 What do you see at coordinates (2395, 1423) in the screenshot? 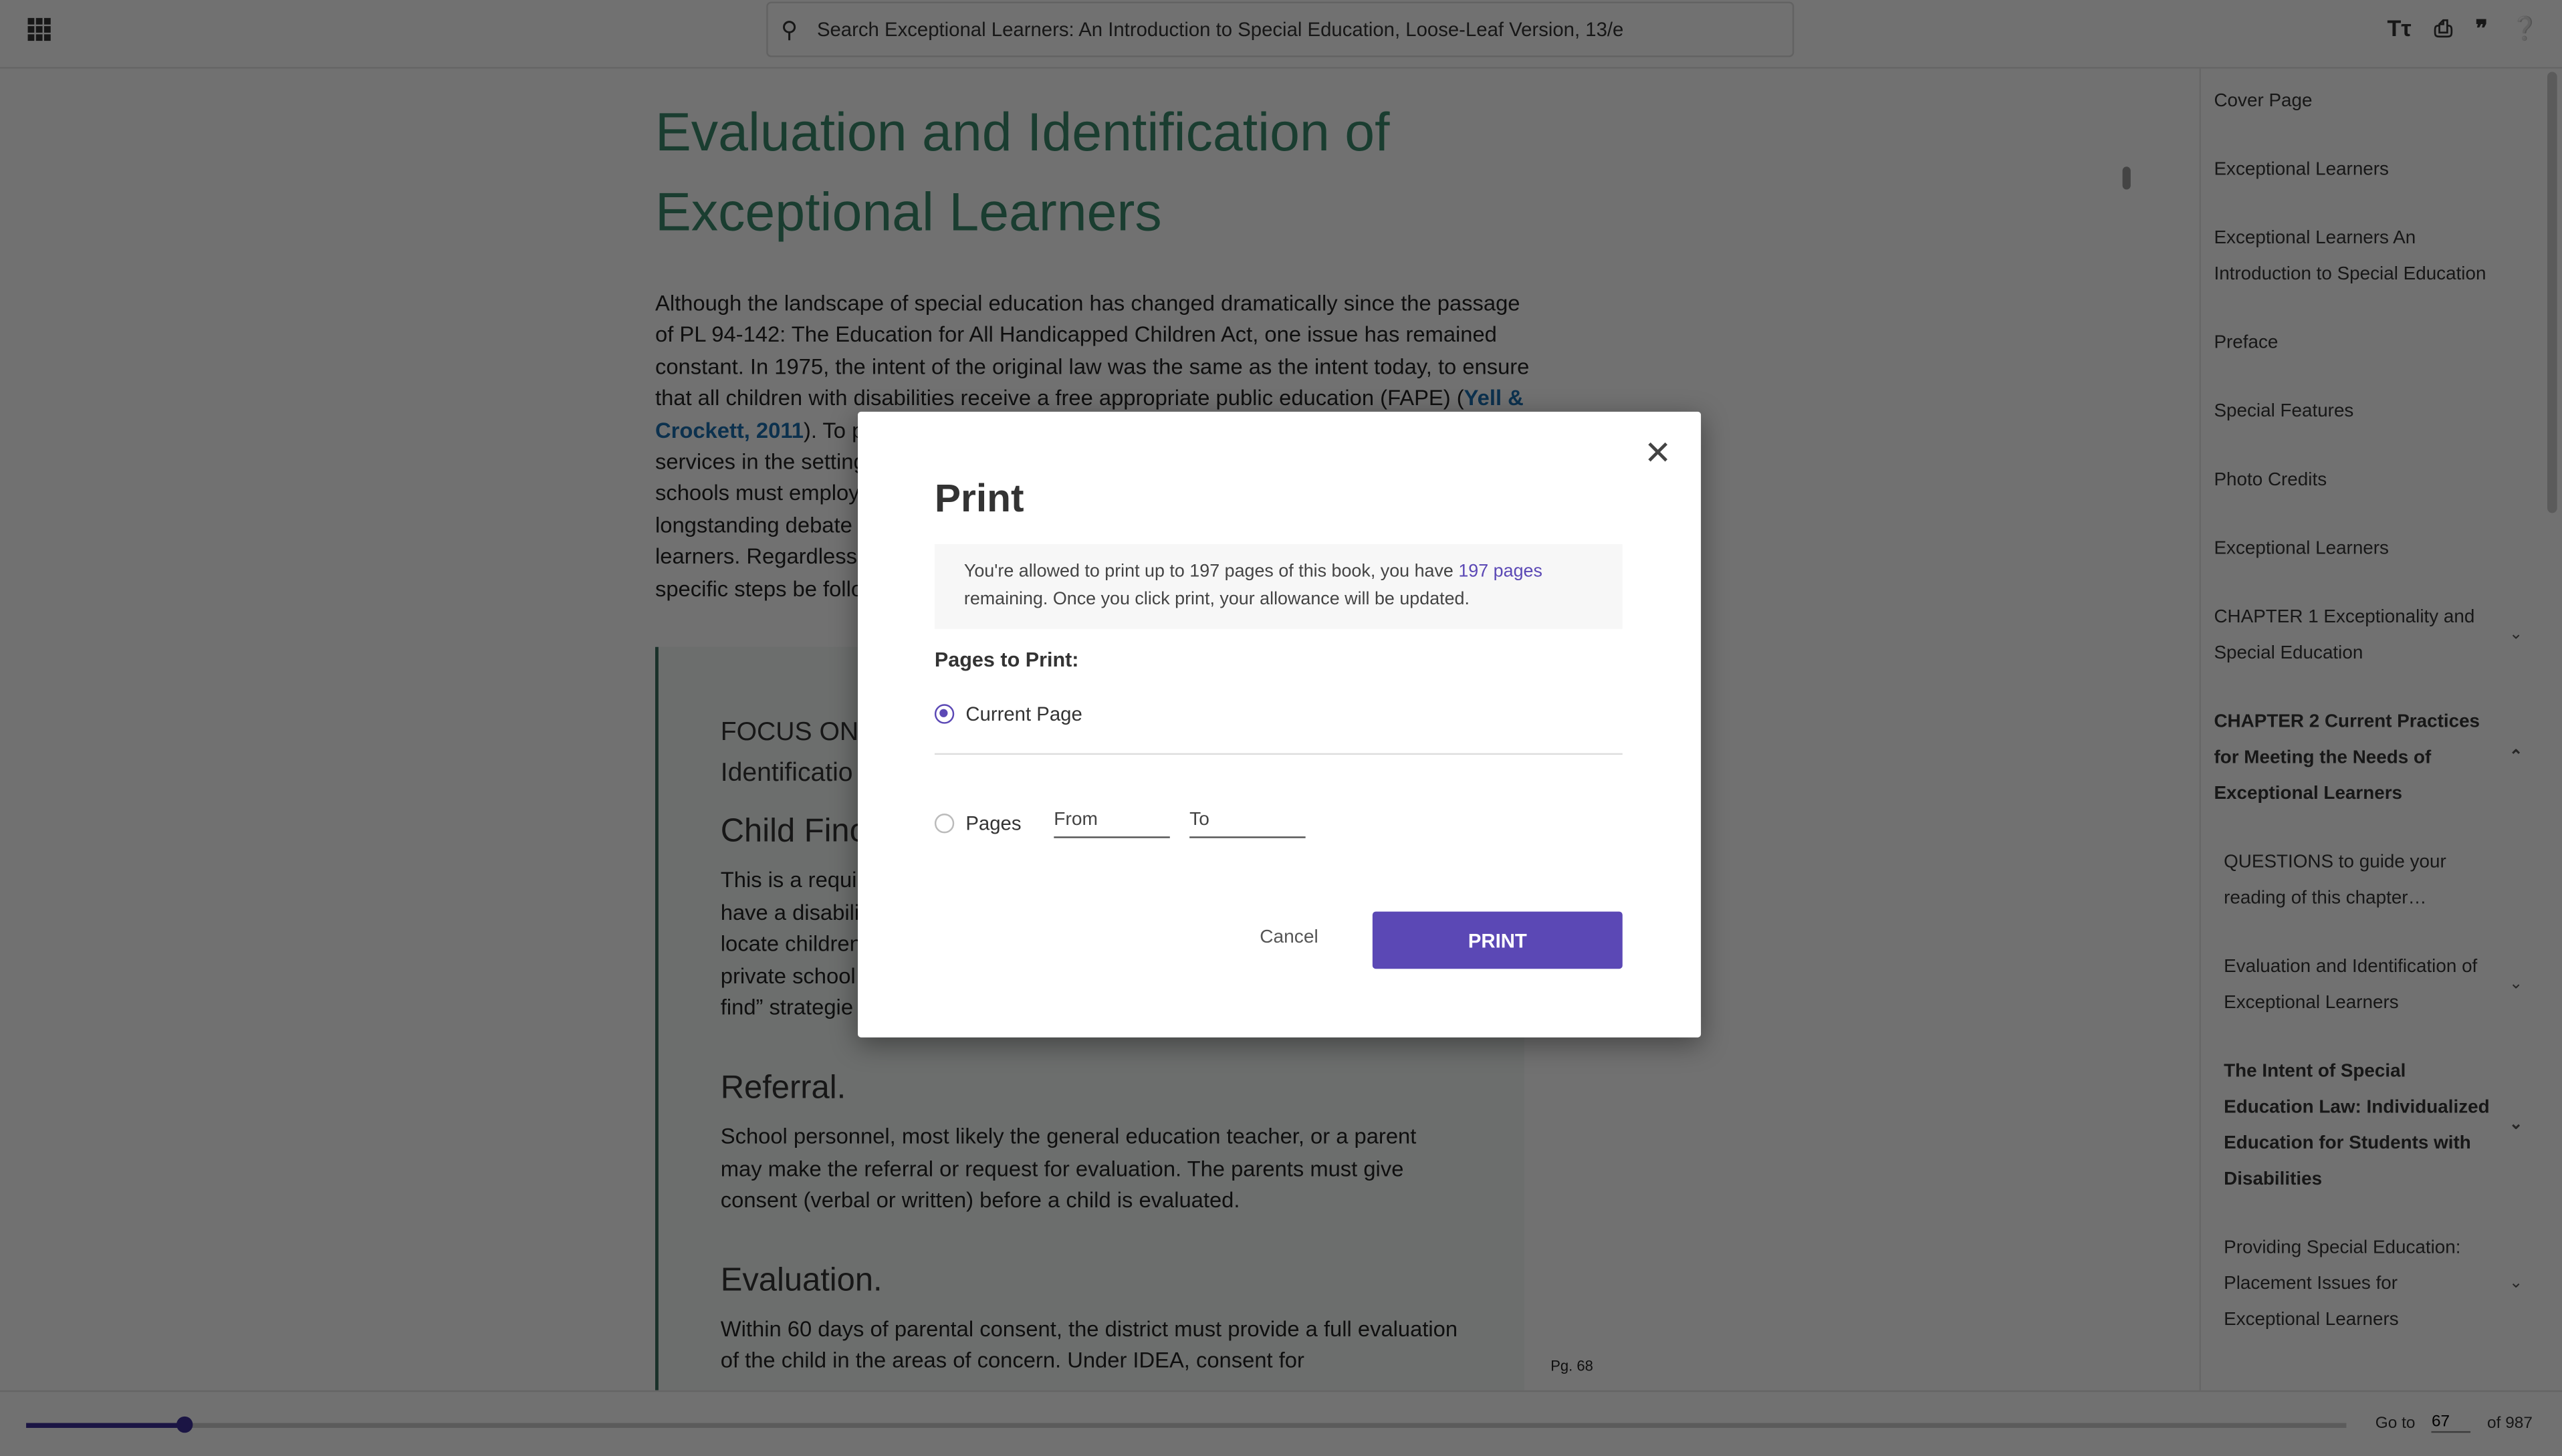
I see `goto-label: Go to` at bounding box center [2395, 1423].